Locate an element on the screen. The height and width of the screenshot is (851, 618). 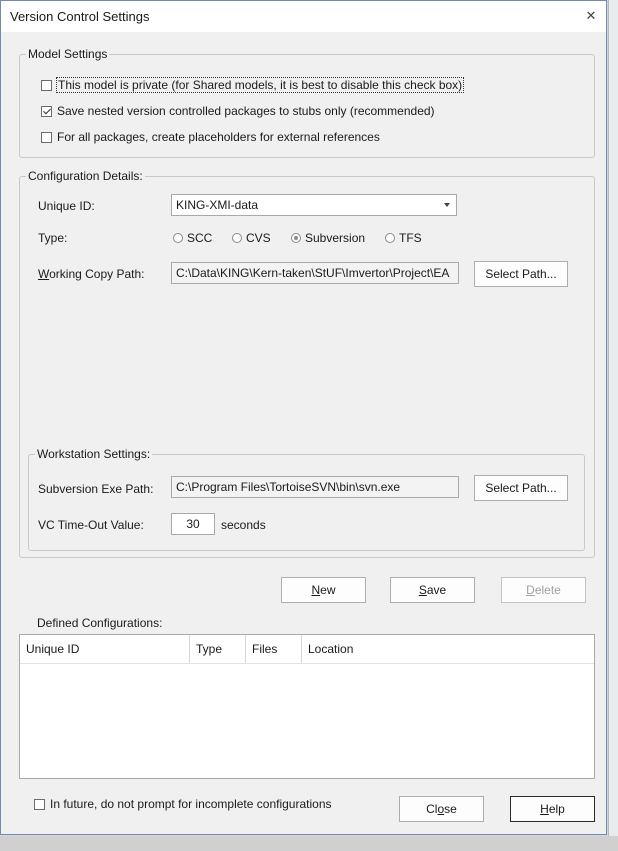
timeout-value: 30 is located at coordinates (193, 524).